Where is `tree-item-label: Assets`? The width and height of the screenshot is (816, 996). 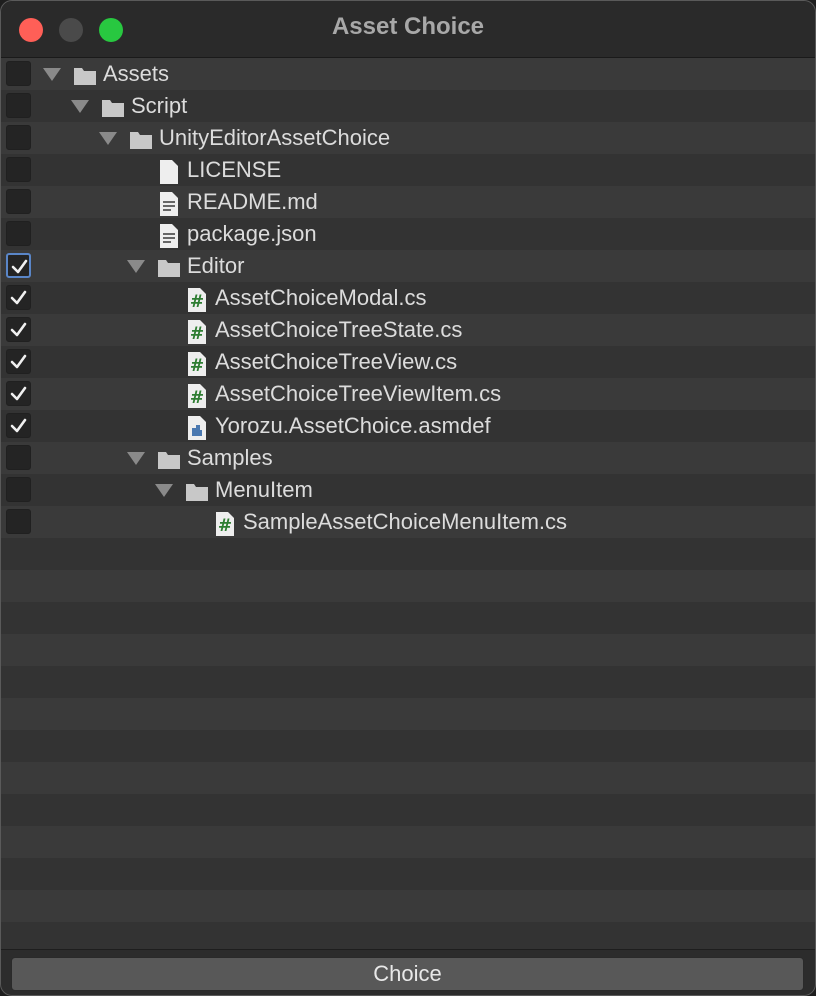
tree-item-label: Assets is located at coordinates (136, 73).